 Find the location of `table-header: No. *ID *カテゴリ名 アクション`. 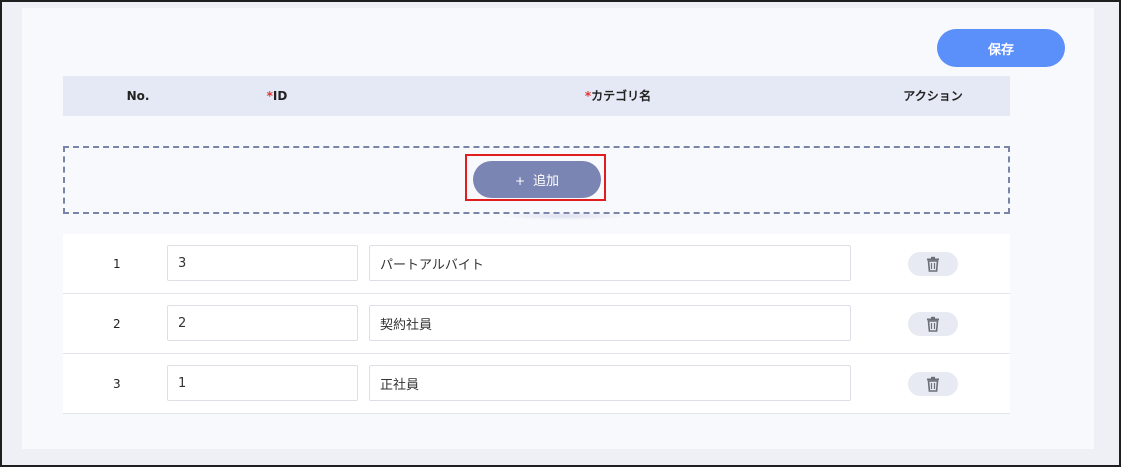

table-header: No. *ID *カテゴリ名 アクション is located at coordinates (536, 96).